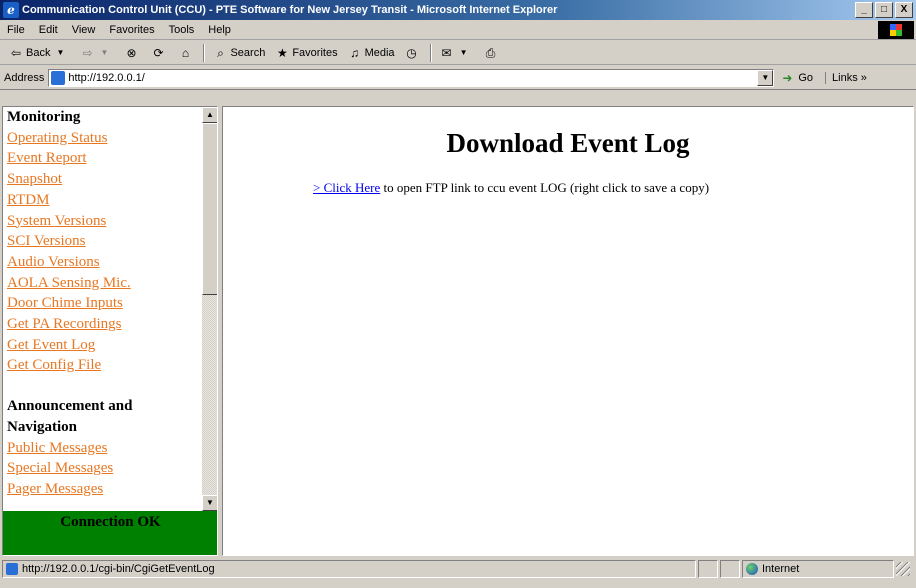  I want to click on history-button: ◷, so click(413, 53).